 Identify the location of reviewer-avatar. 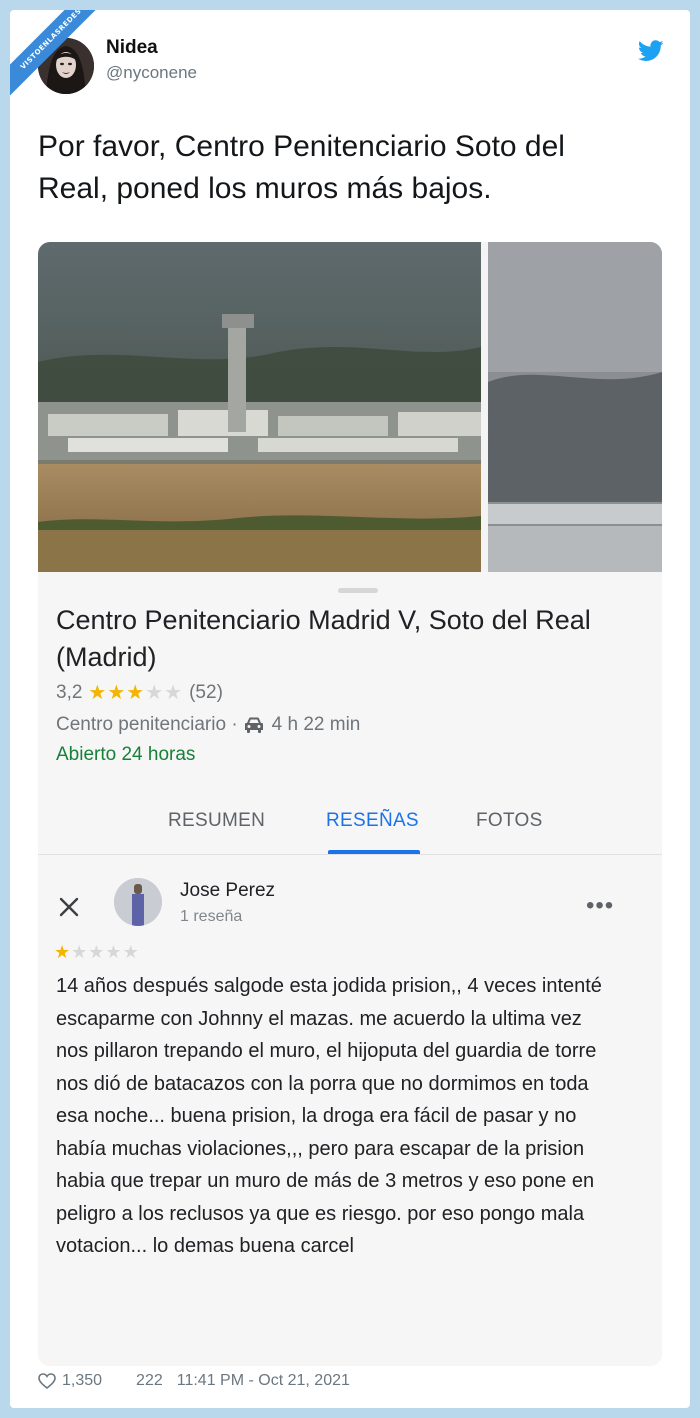
(138, 902).